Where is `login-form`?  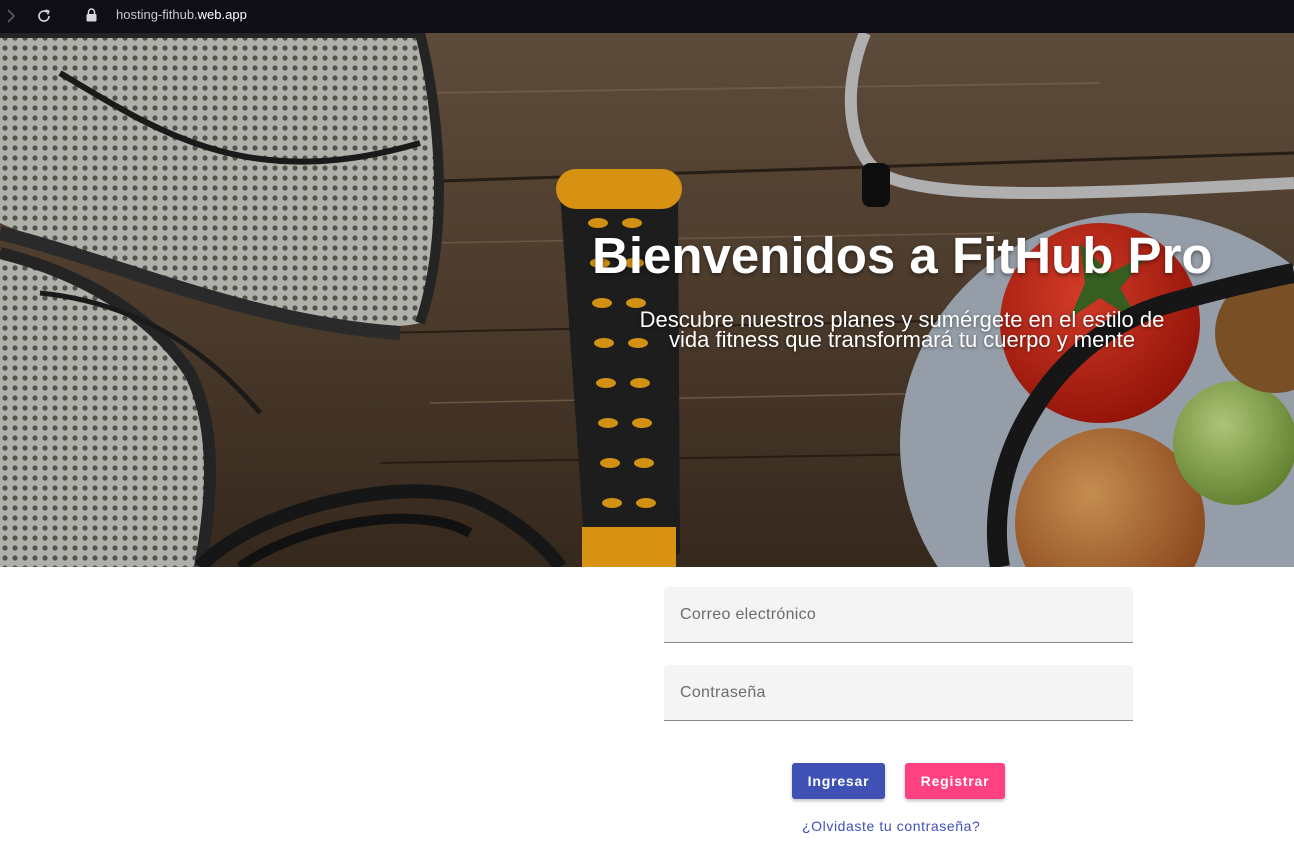 login-form is located at coordinates (898, 654).